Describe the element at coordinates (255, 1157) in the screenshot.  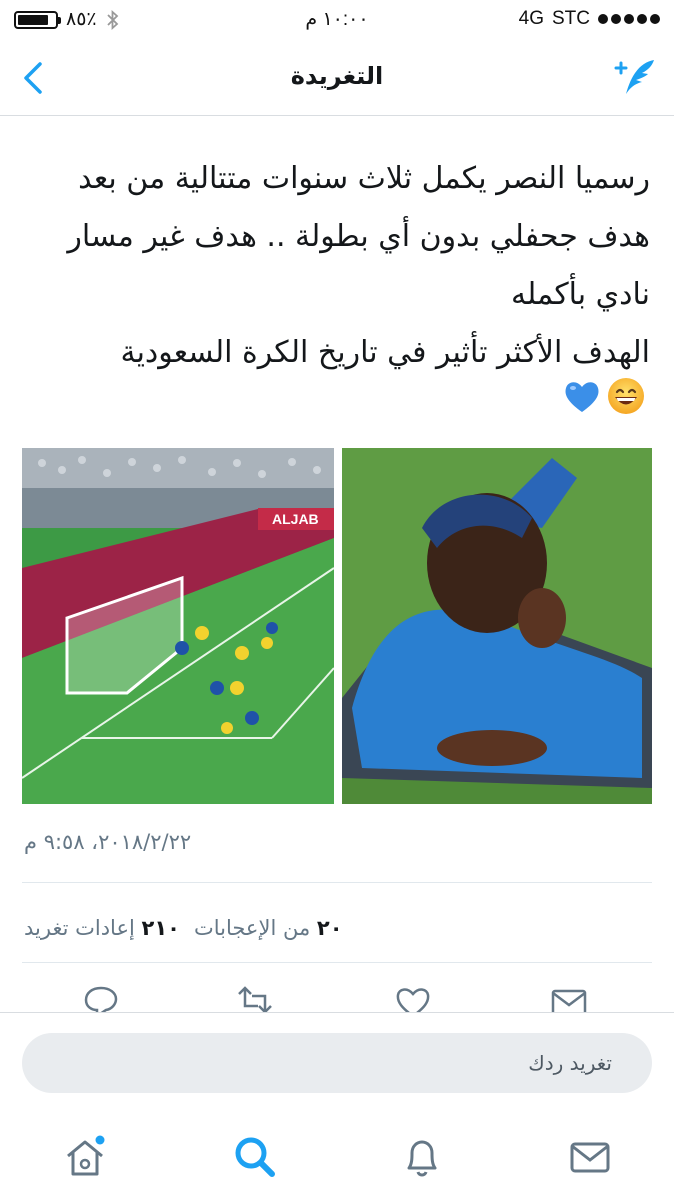
I see `search-icon` at that location.